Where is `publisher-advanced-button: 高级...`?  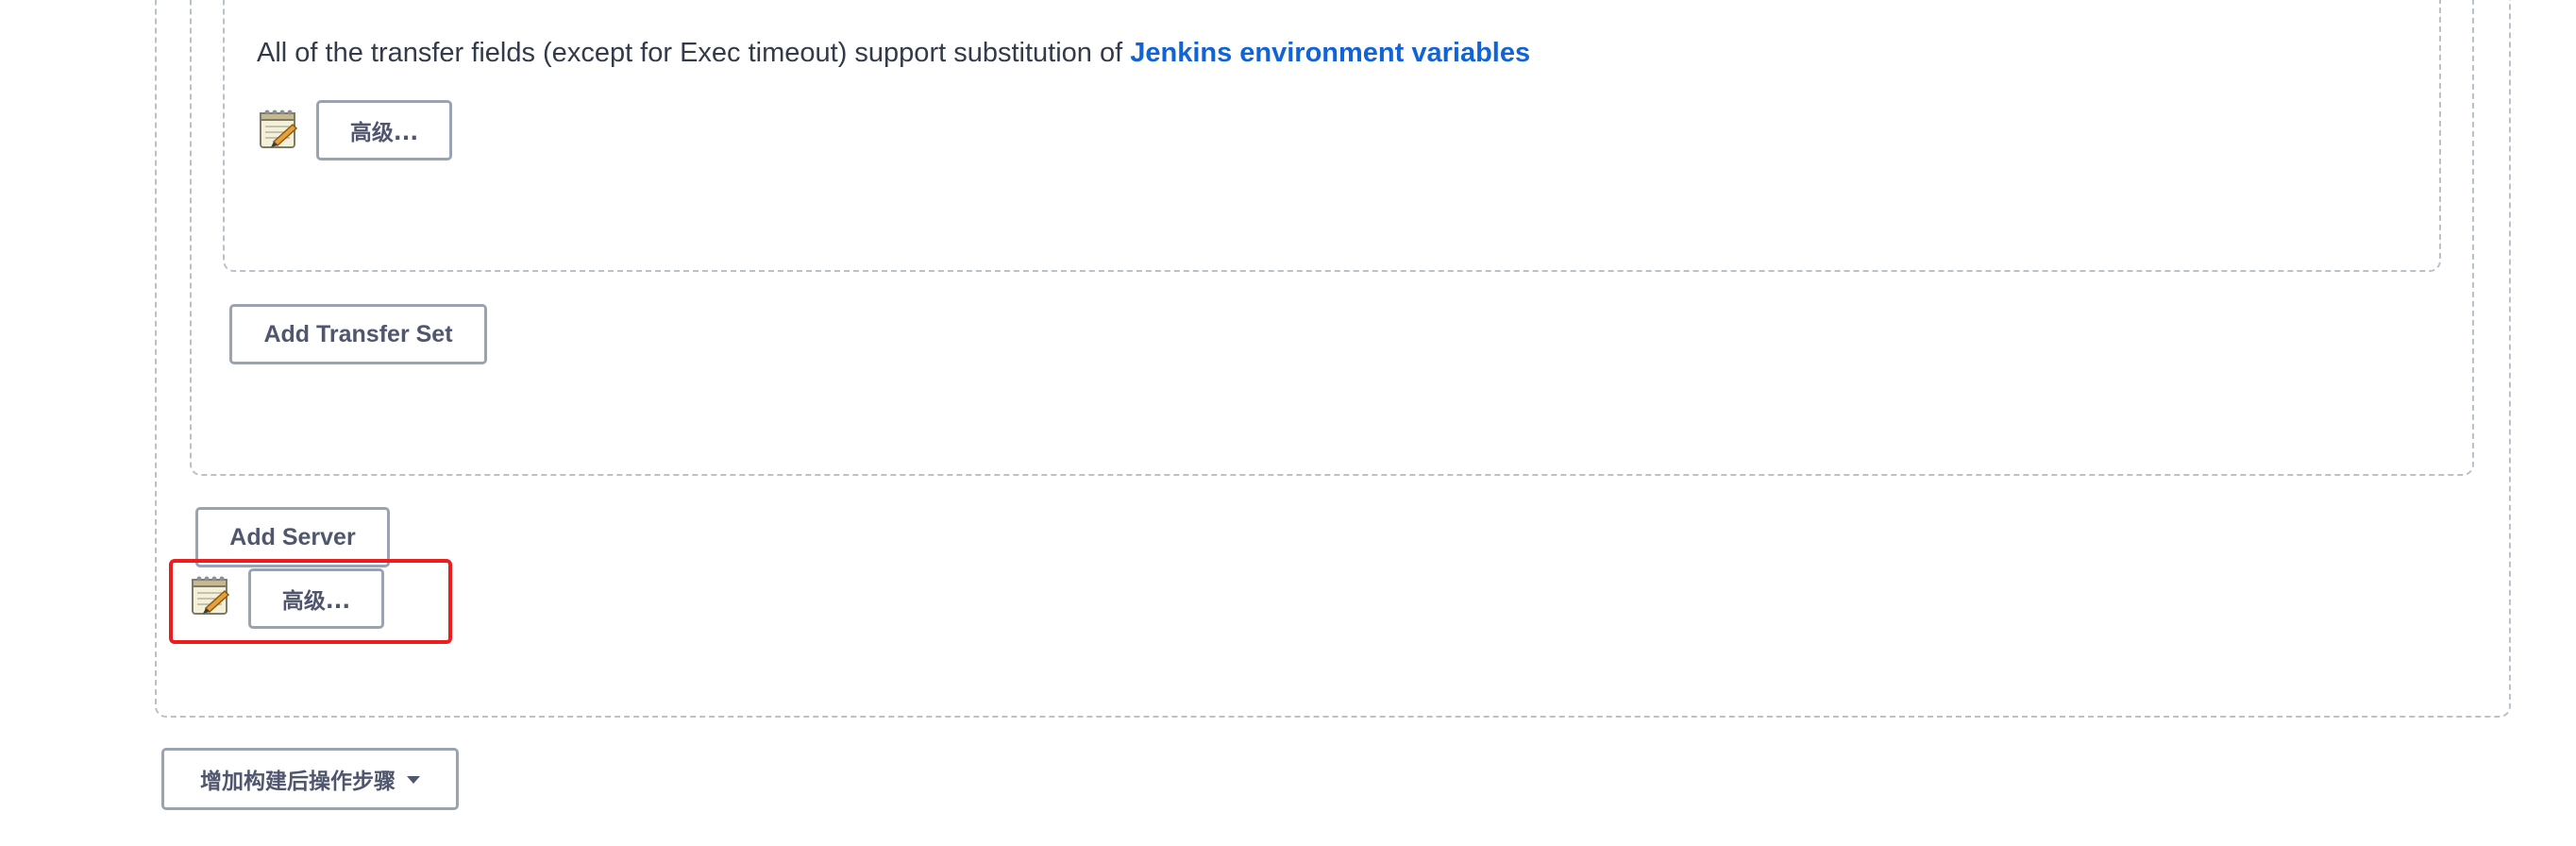
publisher-advanced-button: 高级... is located at coordinates (316, 598).